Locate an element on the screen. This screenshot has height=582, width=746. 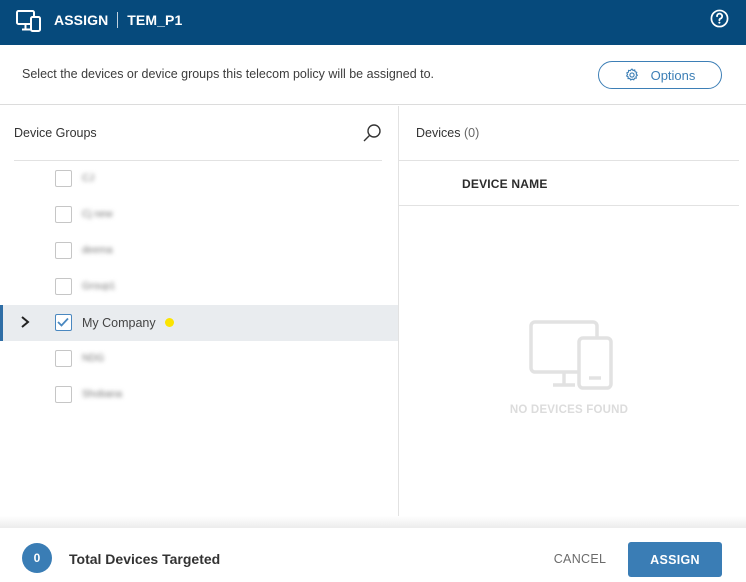
checkmark-icon is located at coordinates (63, 322).